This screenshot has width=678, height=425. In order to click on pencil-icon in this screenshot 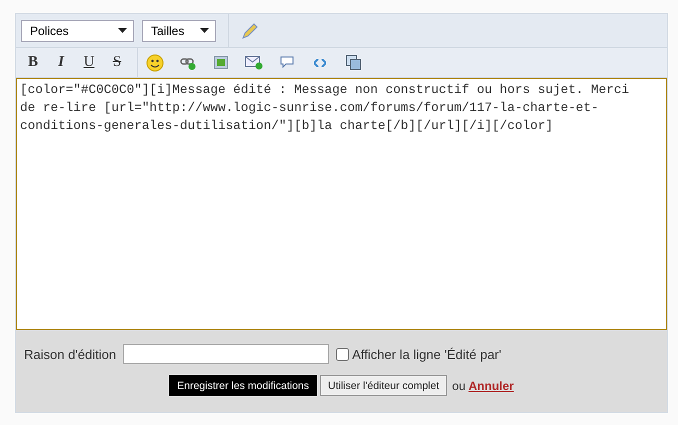, I will do `click(250, 31)`.